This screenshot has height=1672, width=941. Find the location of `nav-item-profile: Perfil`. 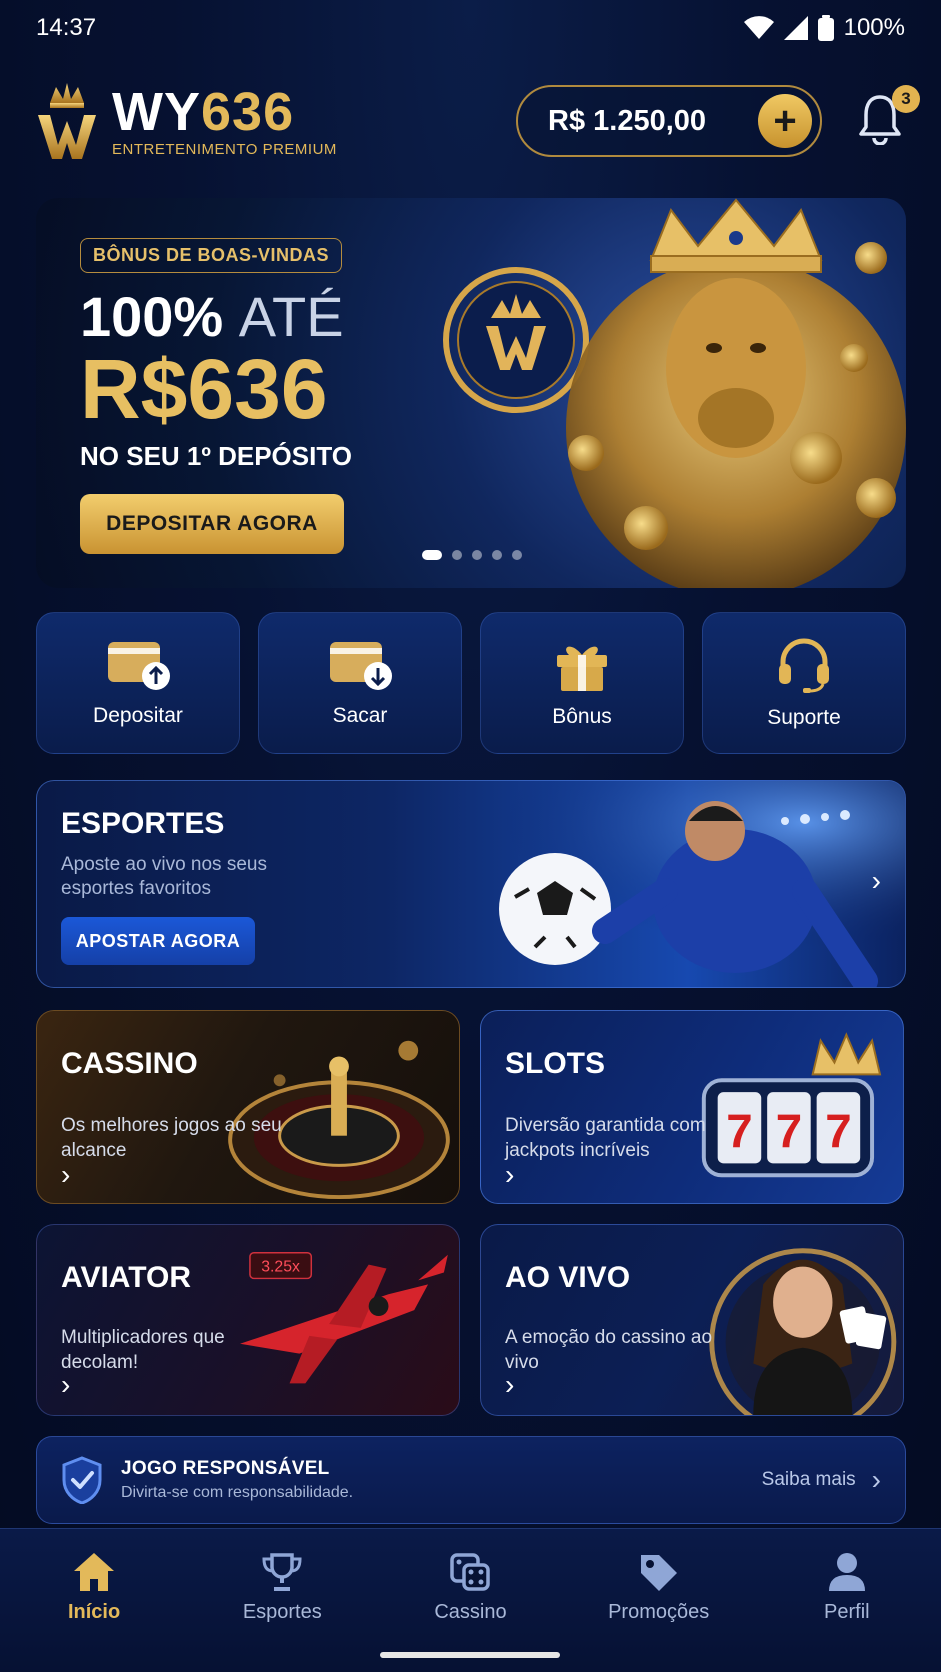

nav-item-profile: Perfil is located at coordinates (847, 1611).